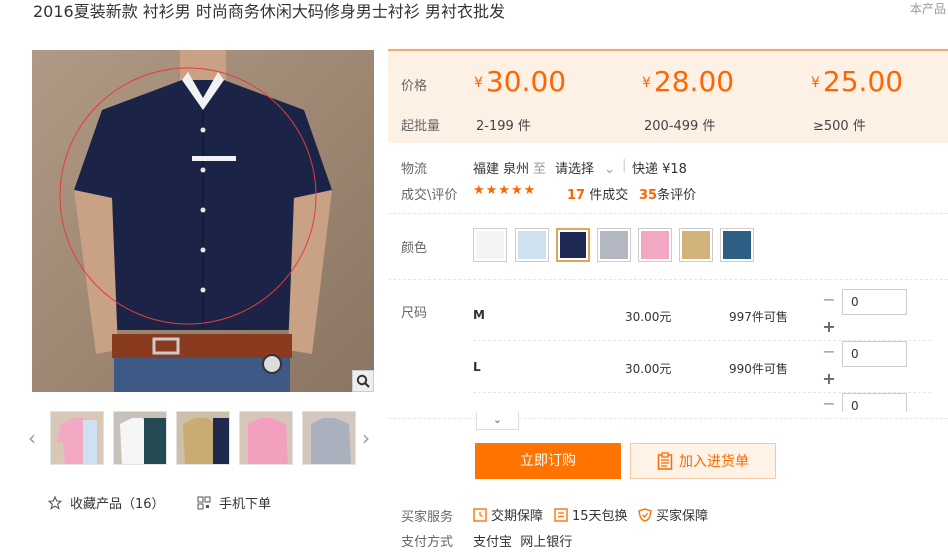  Describe the element at coordinates (501, 169) in the screenshot. I see `origin-text: 福建 泉州` at that location.